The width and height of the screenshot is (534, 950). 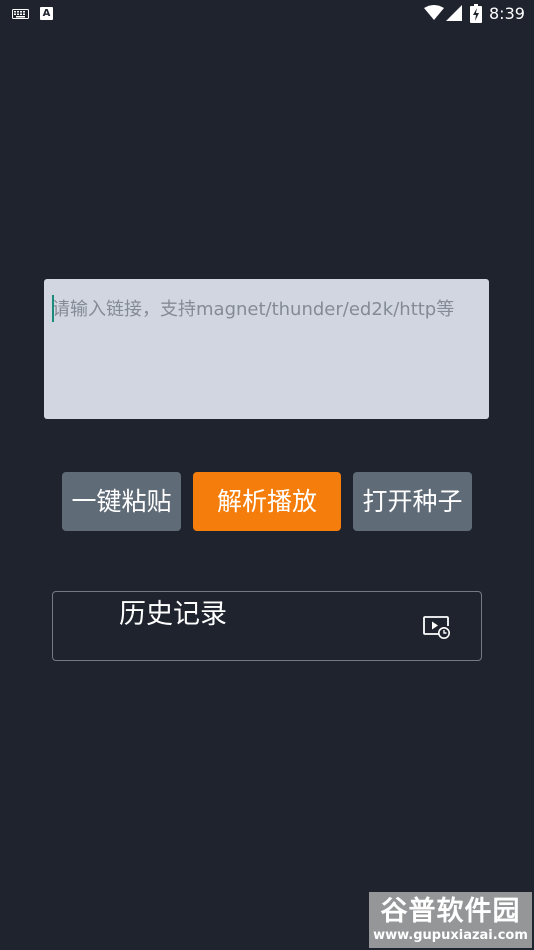 I want to click on parse-play-button: 解析播放, so click(x=267, y=501).